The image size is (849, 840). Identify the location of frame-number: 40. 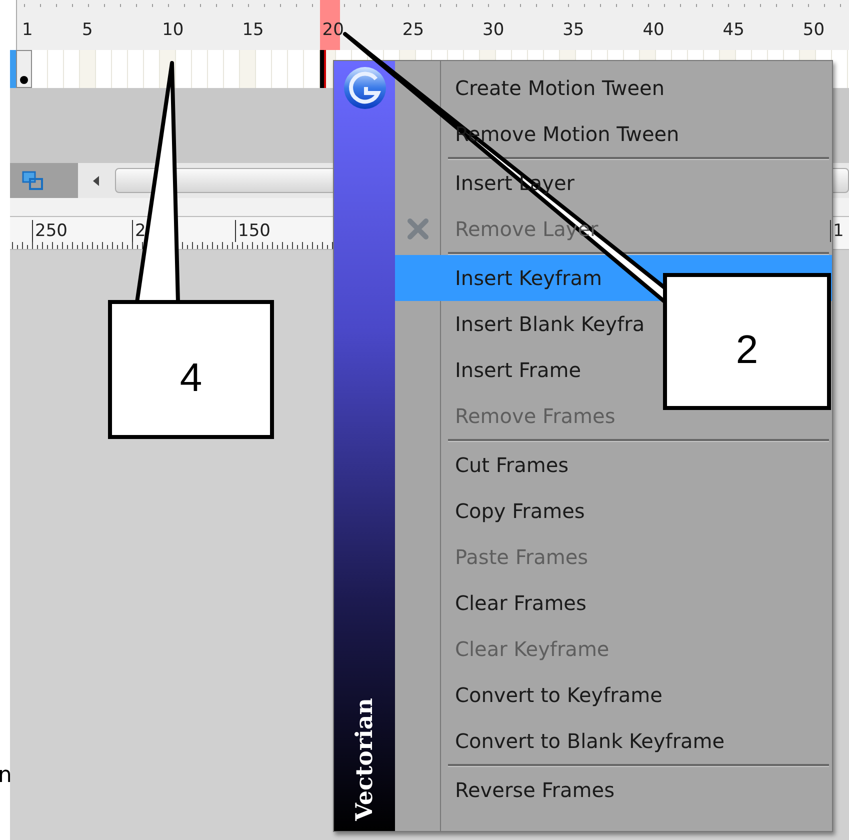
(653, 30).